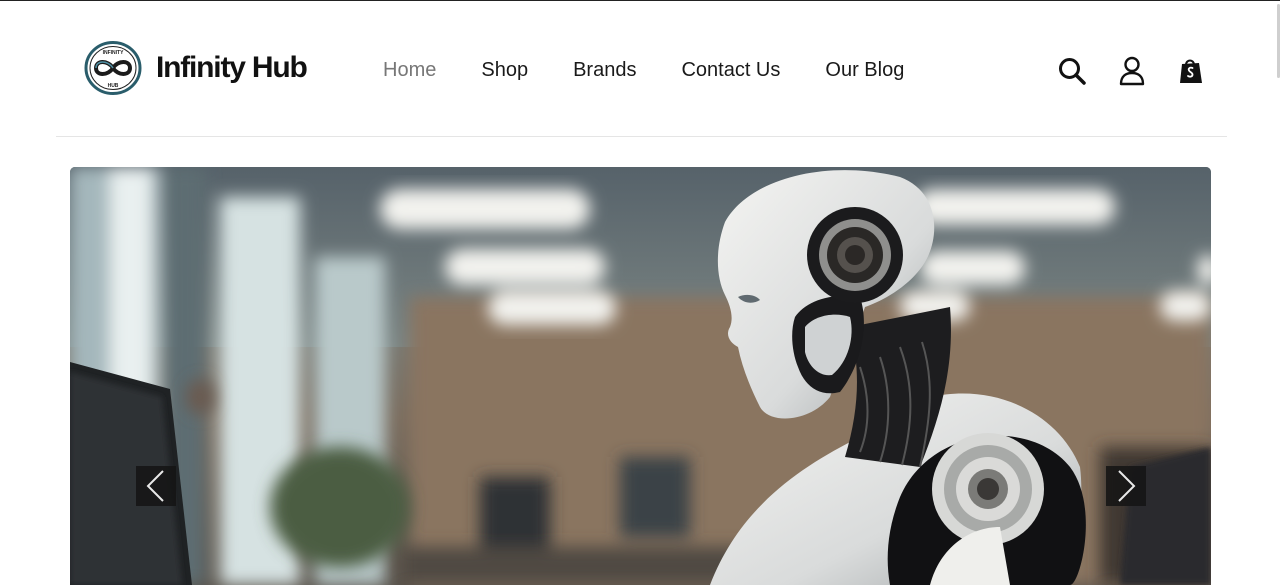  Describe the element at coordinates (666, 70) in the screenshot. I see `main-nav: Home Shop Brands Contact Us Our Blog` at that location.